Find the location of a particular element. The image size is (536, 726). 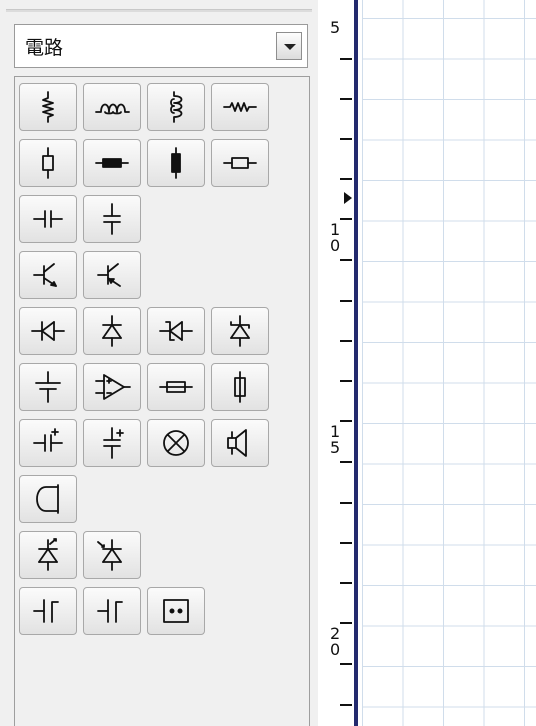

inductor-horizontal-icon is located at coordinates (112, 107).